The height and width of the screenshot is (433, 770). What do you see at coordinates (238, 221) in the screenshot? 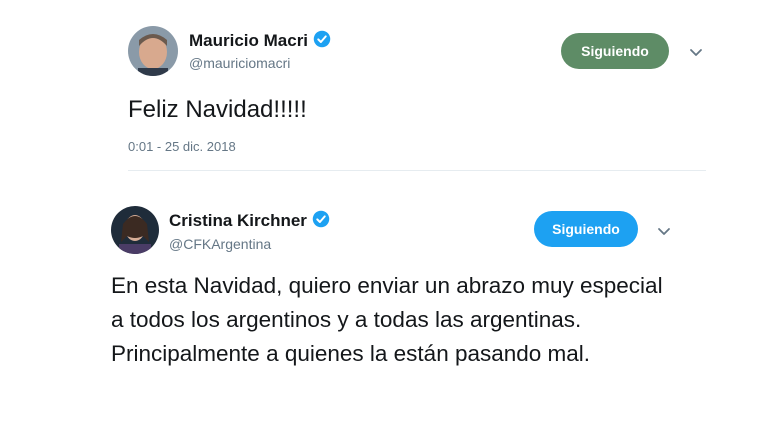
I see `display-name: Cristina Kirchner` at bounding box center [238, 221].